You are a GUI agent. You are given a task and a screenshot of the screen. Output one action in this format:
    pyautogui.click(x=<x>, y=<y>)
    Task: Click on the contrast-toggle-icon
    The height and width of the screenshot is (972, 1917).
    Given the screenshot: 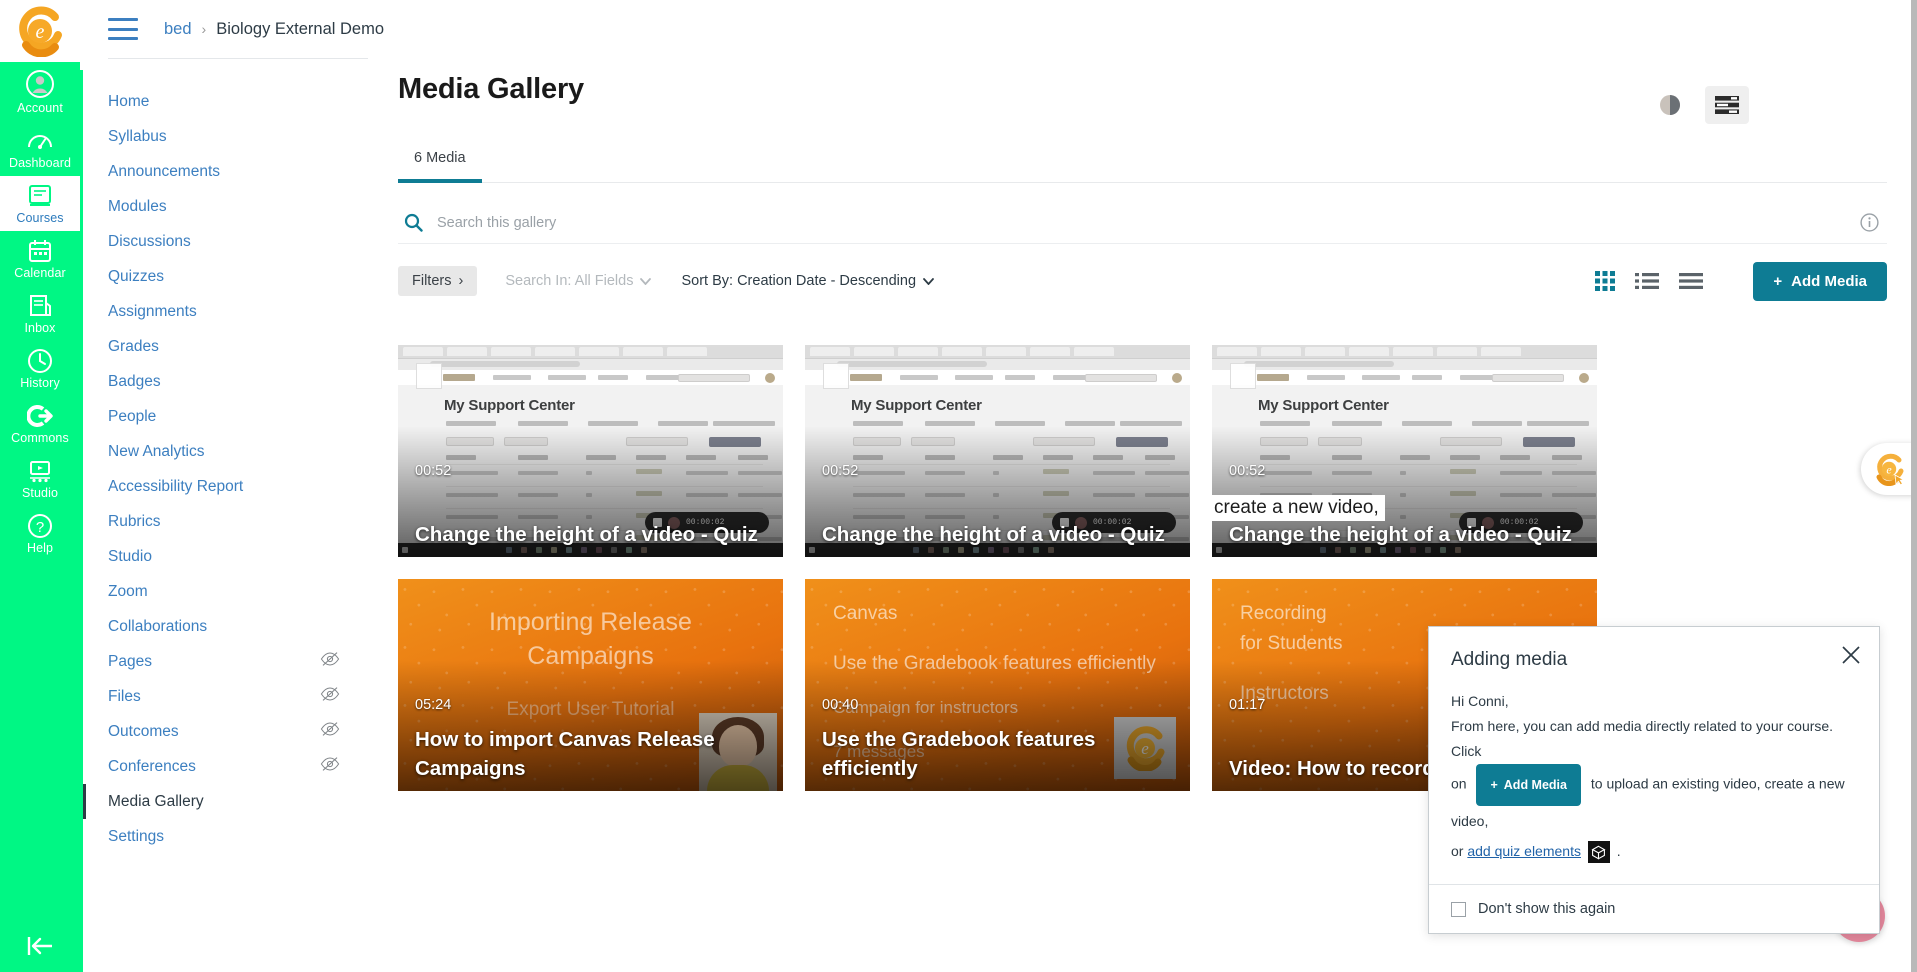 What is the action you would take?
    pyautogui.click(x=1670, y=105)
    